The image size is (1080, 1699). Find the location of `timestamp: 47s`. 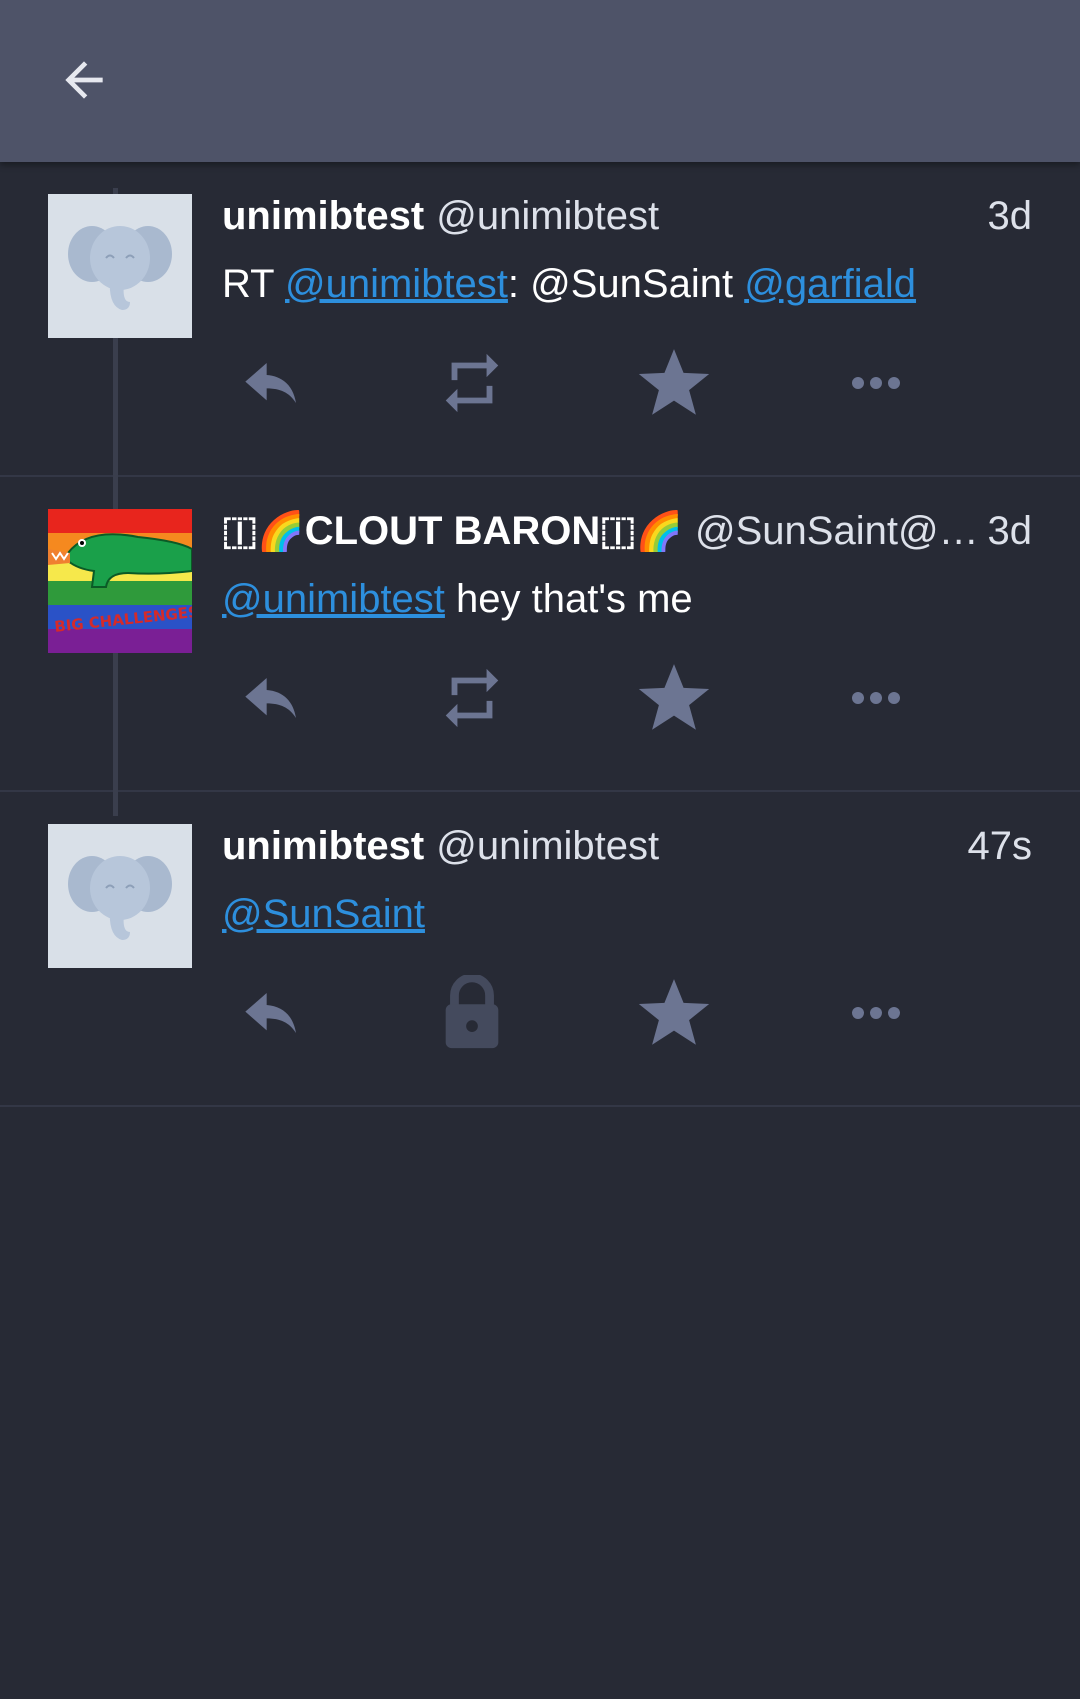

timestamp: 47s is located at coordinates (1000, 846).